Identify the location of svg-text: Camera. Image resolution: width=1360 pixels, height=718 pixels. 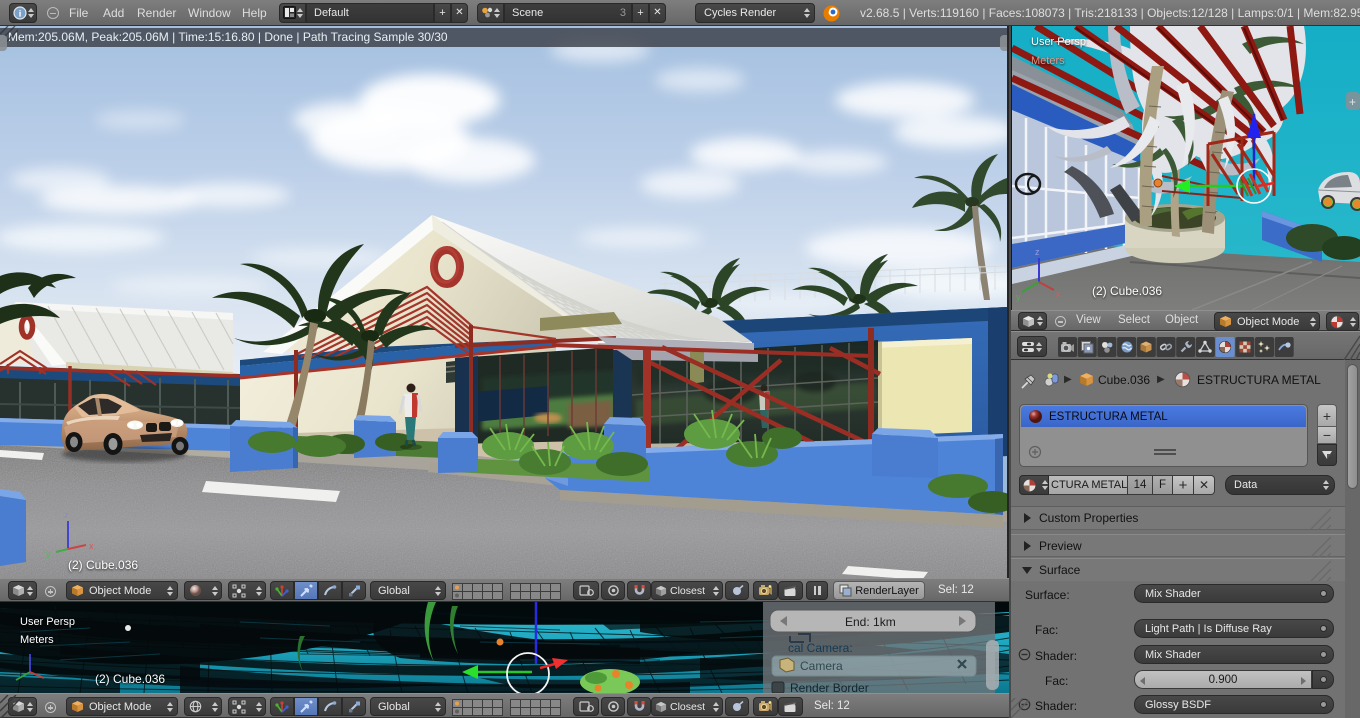
(821, 666).